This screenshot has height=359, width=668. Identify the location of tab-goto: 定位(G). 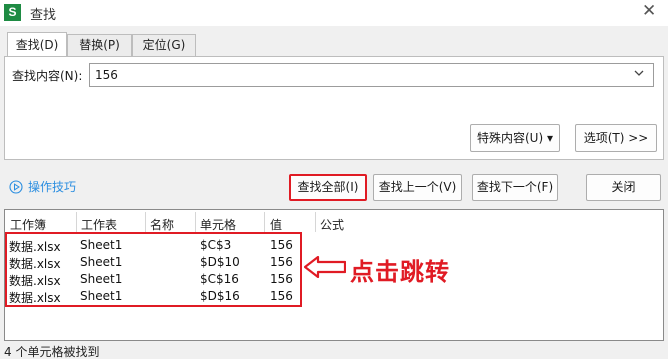
(164, 45).